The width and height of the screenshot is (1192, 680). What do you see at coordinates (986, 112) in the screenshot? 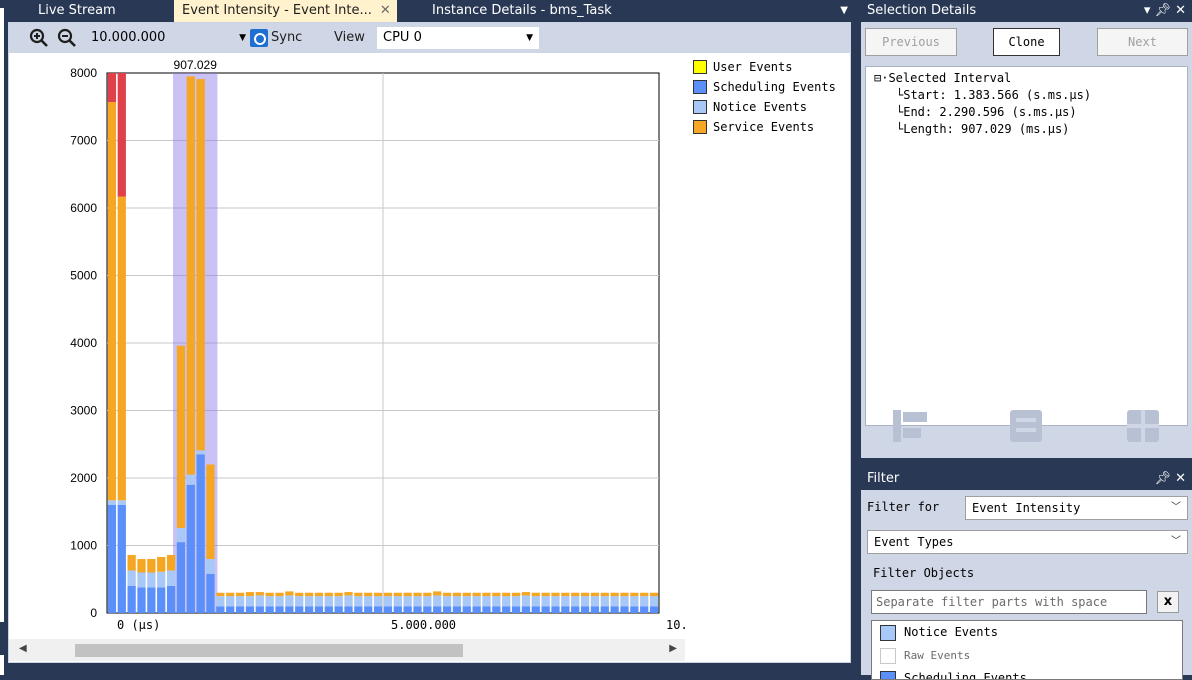
I see `tree-item-end: └End: 2.290.596 (s.ms.µs)` at bounding box center [986, 112].